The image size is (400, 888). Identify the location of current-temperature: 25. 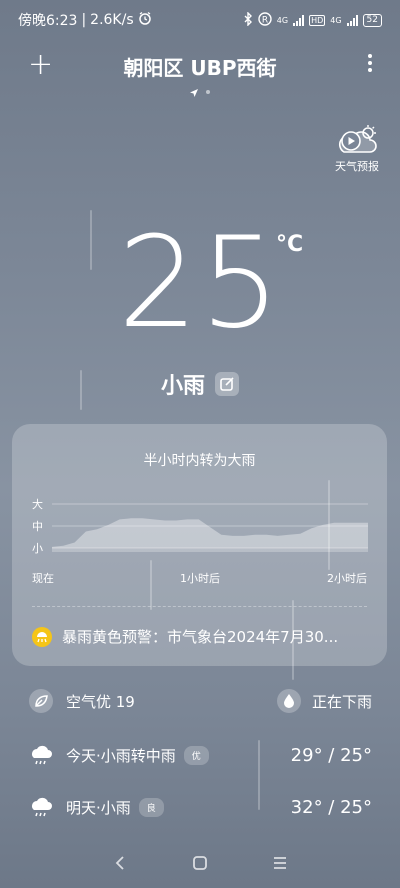
(200, 282).